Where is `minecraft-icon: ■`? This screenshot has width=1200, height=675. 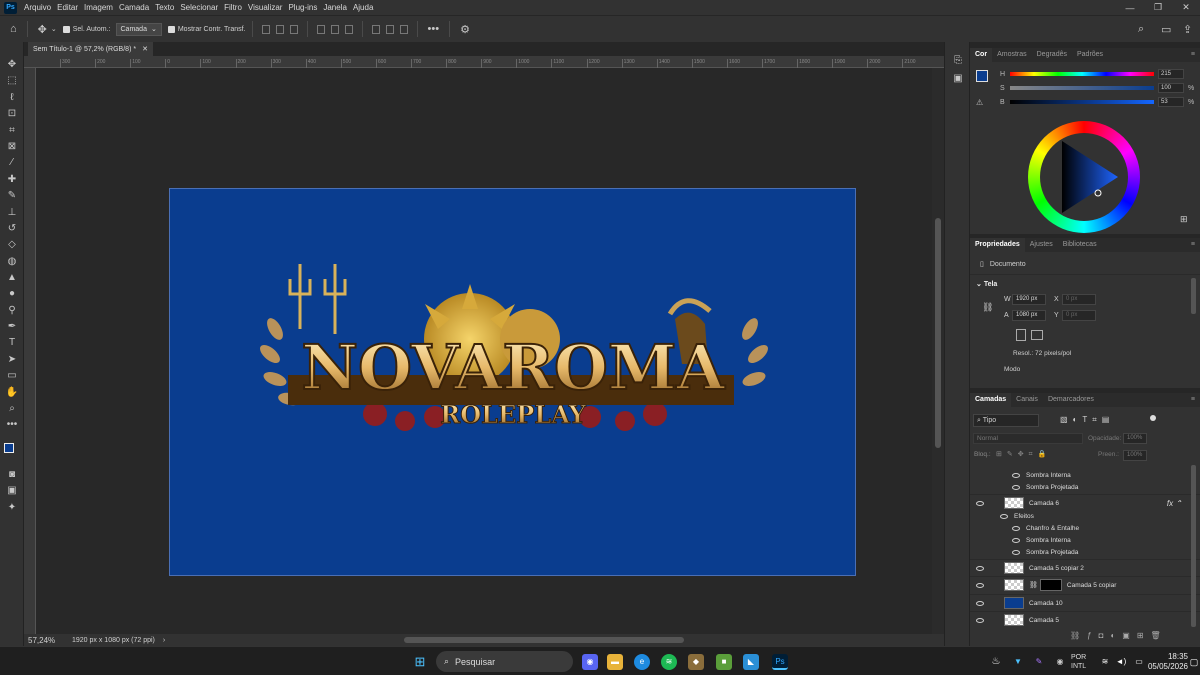
minecraft-icon: ■ is located at coordinates (724, 662).